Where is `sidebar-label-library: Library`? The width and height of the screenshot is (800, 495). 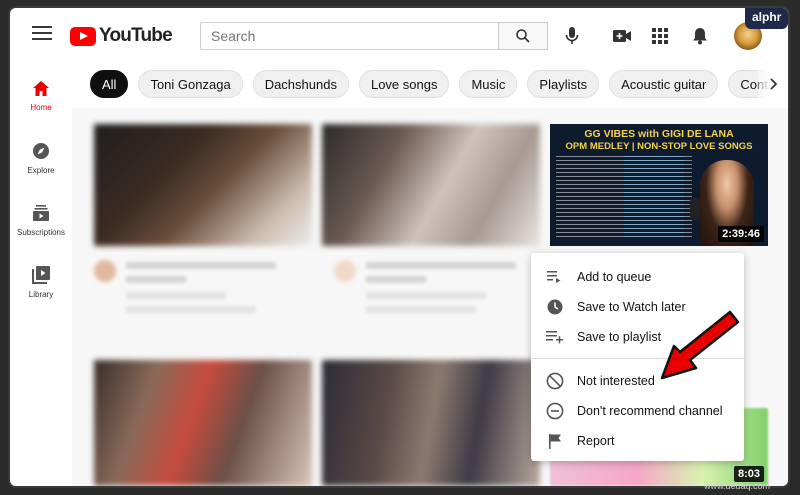 sidebar-label-library: Library is located at coordinates (41, 294).